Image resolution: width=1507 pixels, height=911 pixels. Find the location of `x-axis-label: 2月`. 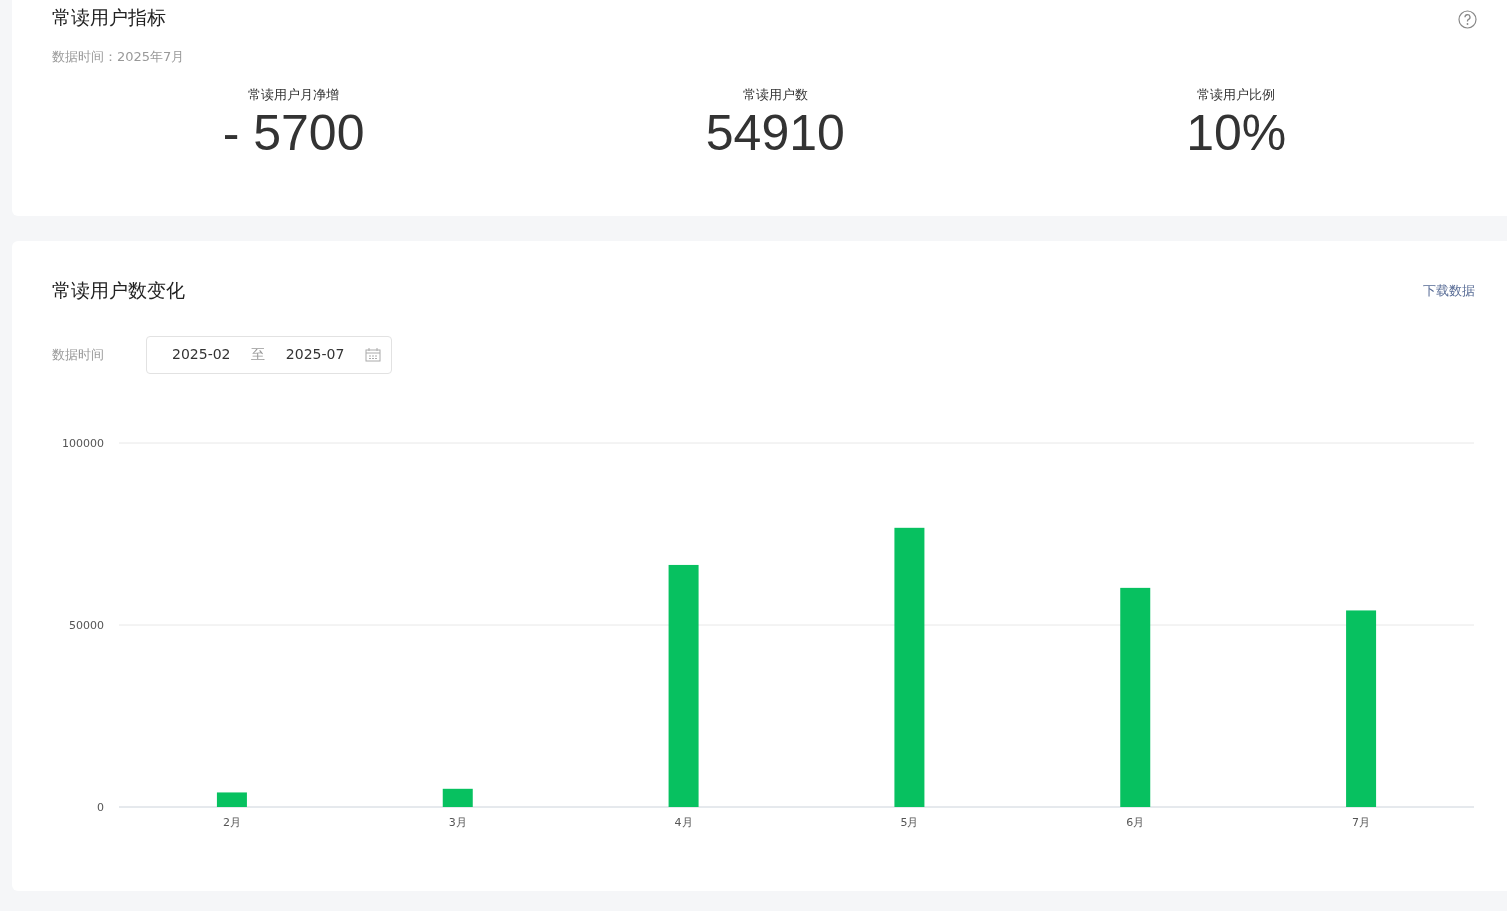

x-axis-label: 2月 is located at coordinates (231, 822).